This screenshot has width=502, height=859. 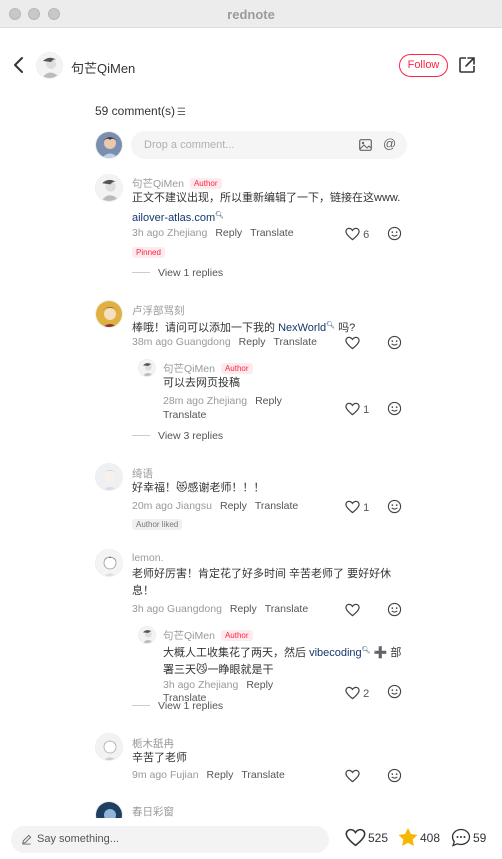 I want to click on like-count: 2, so click(x=366, y=694).